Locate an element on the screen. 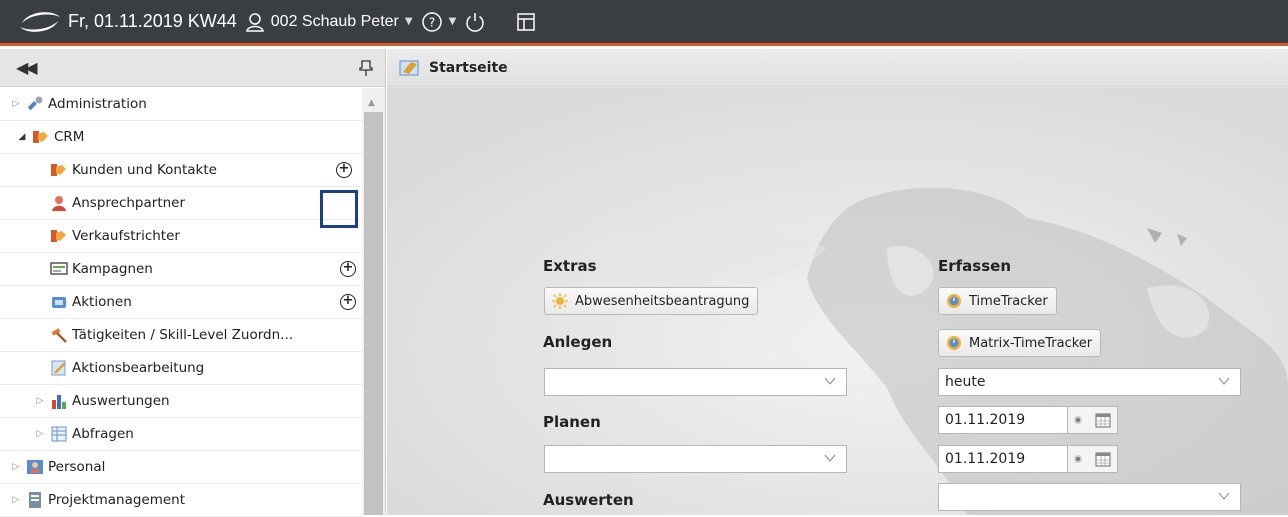 This screenshot has height=517, width=1288. anlegen-select is located at coordinates (695, 382).